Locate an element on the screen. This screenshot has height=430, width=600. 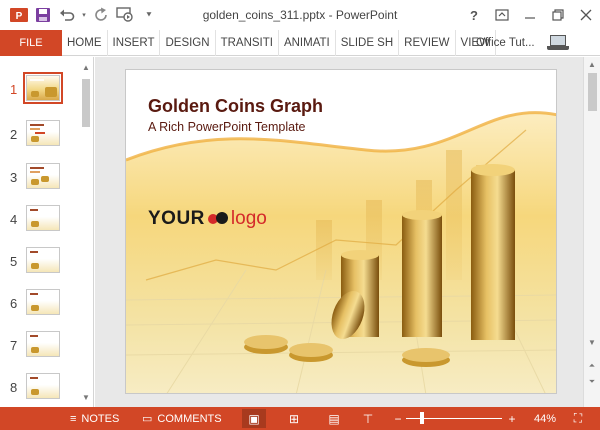
file-tab: FILE is located at coordinates (31, 43).